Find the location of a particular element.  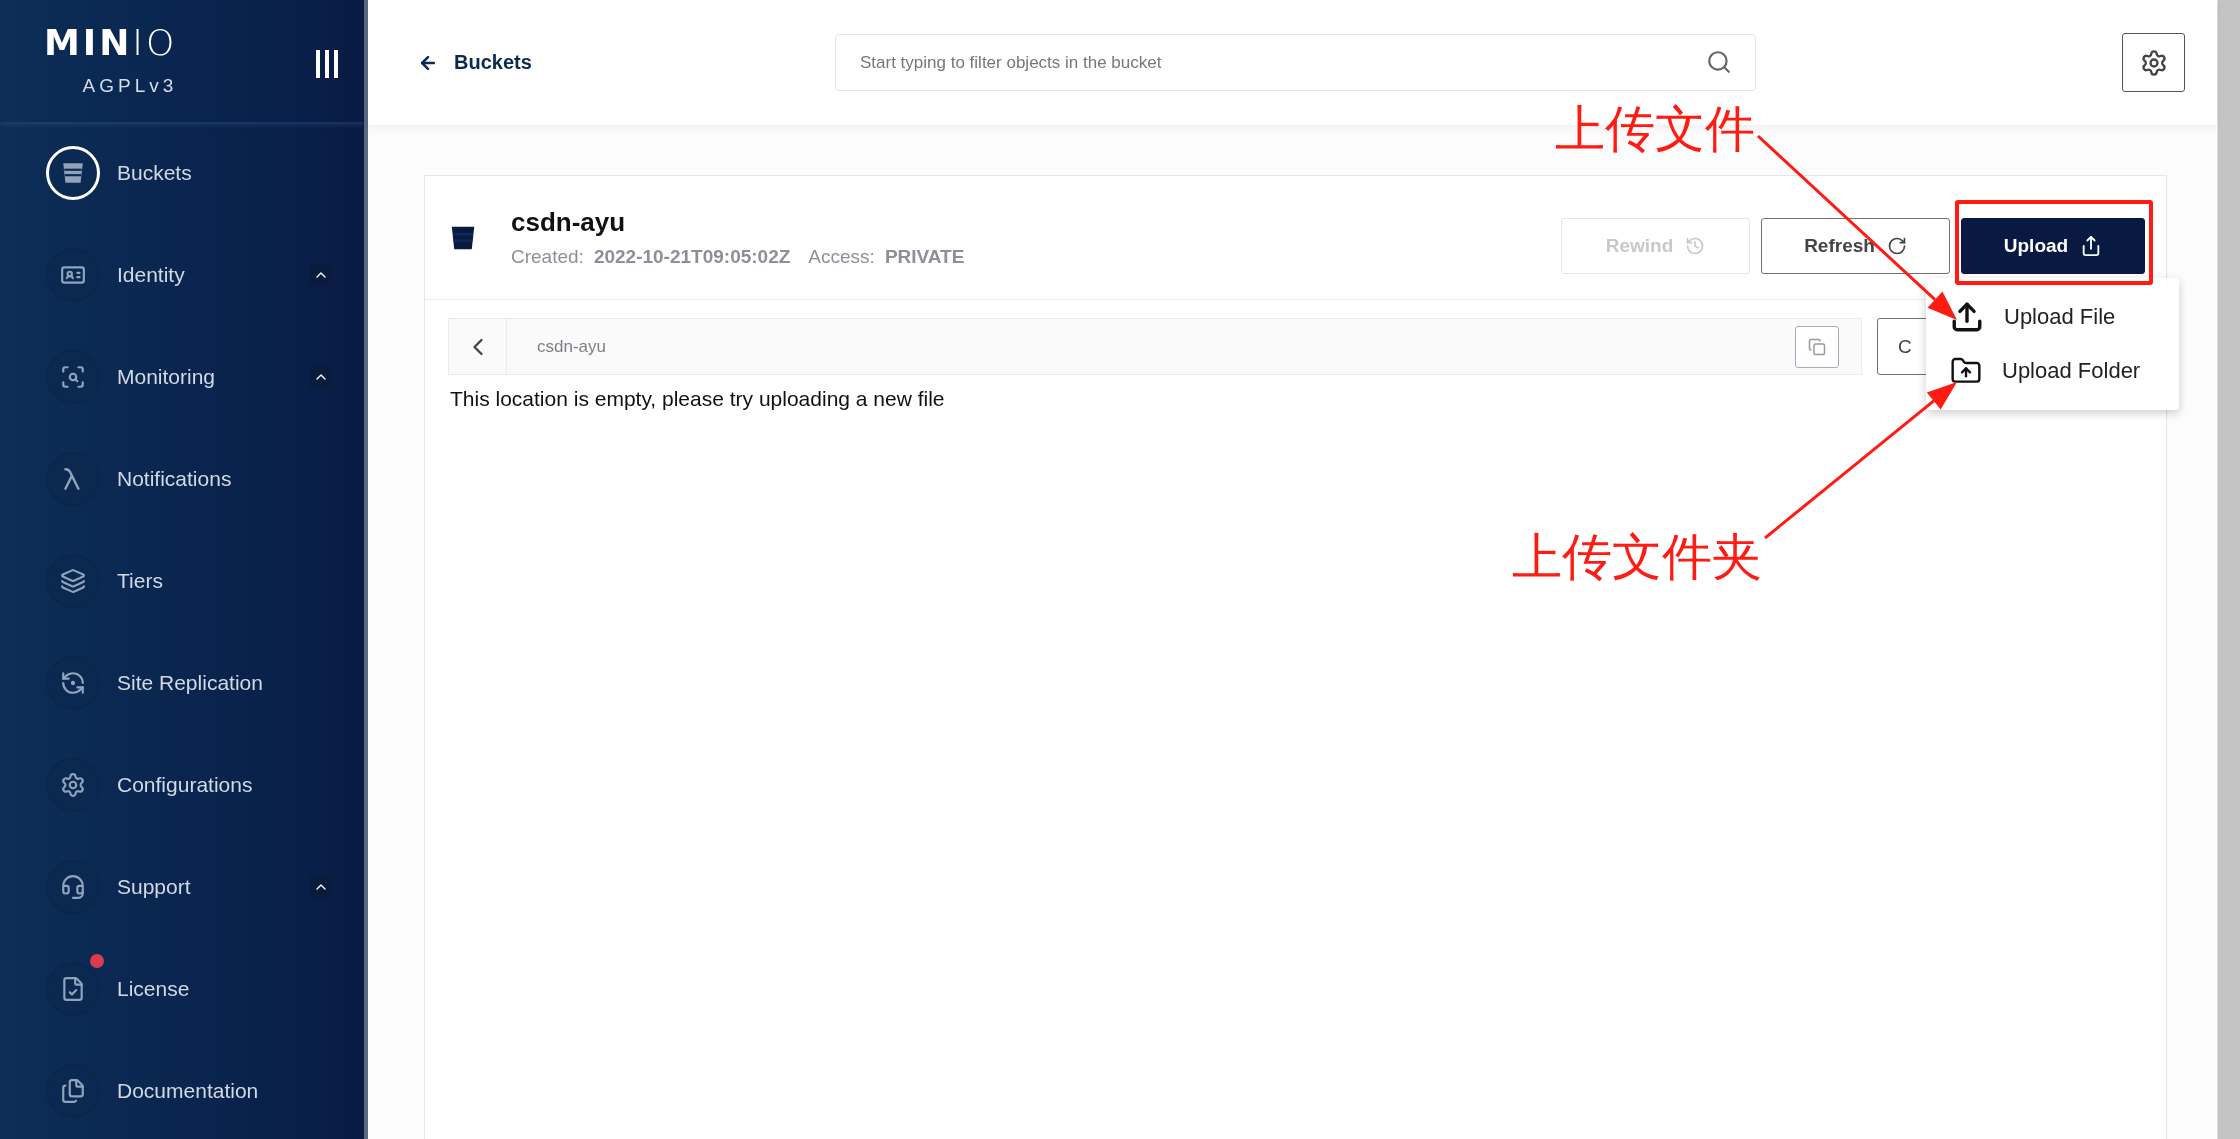

created-date: Created: 2022-10-21T09:05:02Z is located at coordinates (651, 257).